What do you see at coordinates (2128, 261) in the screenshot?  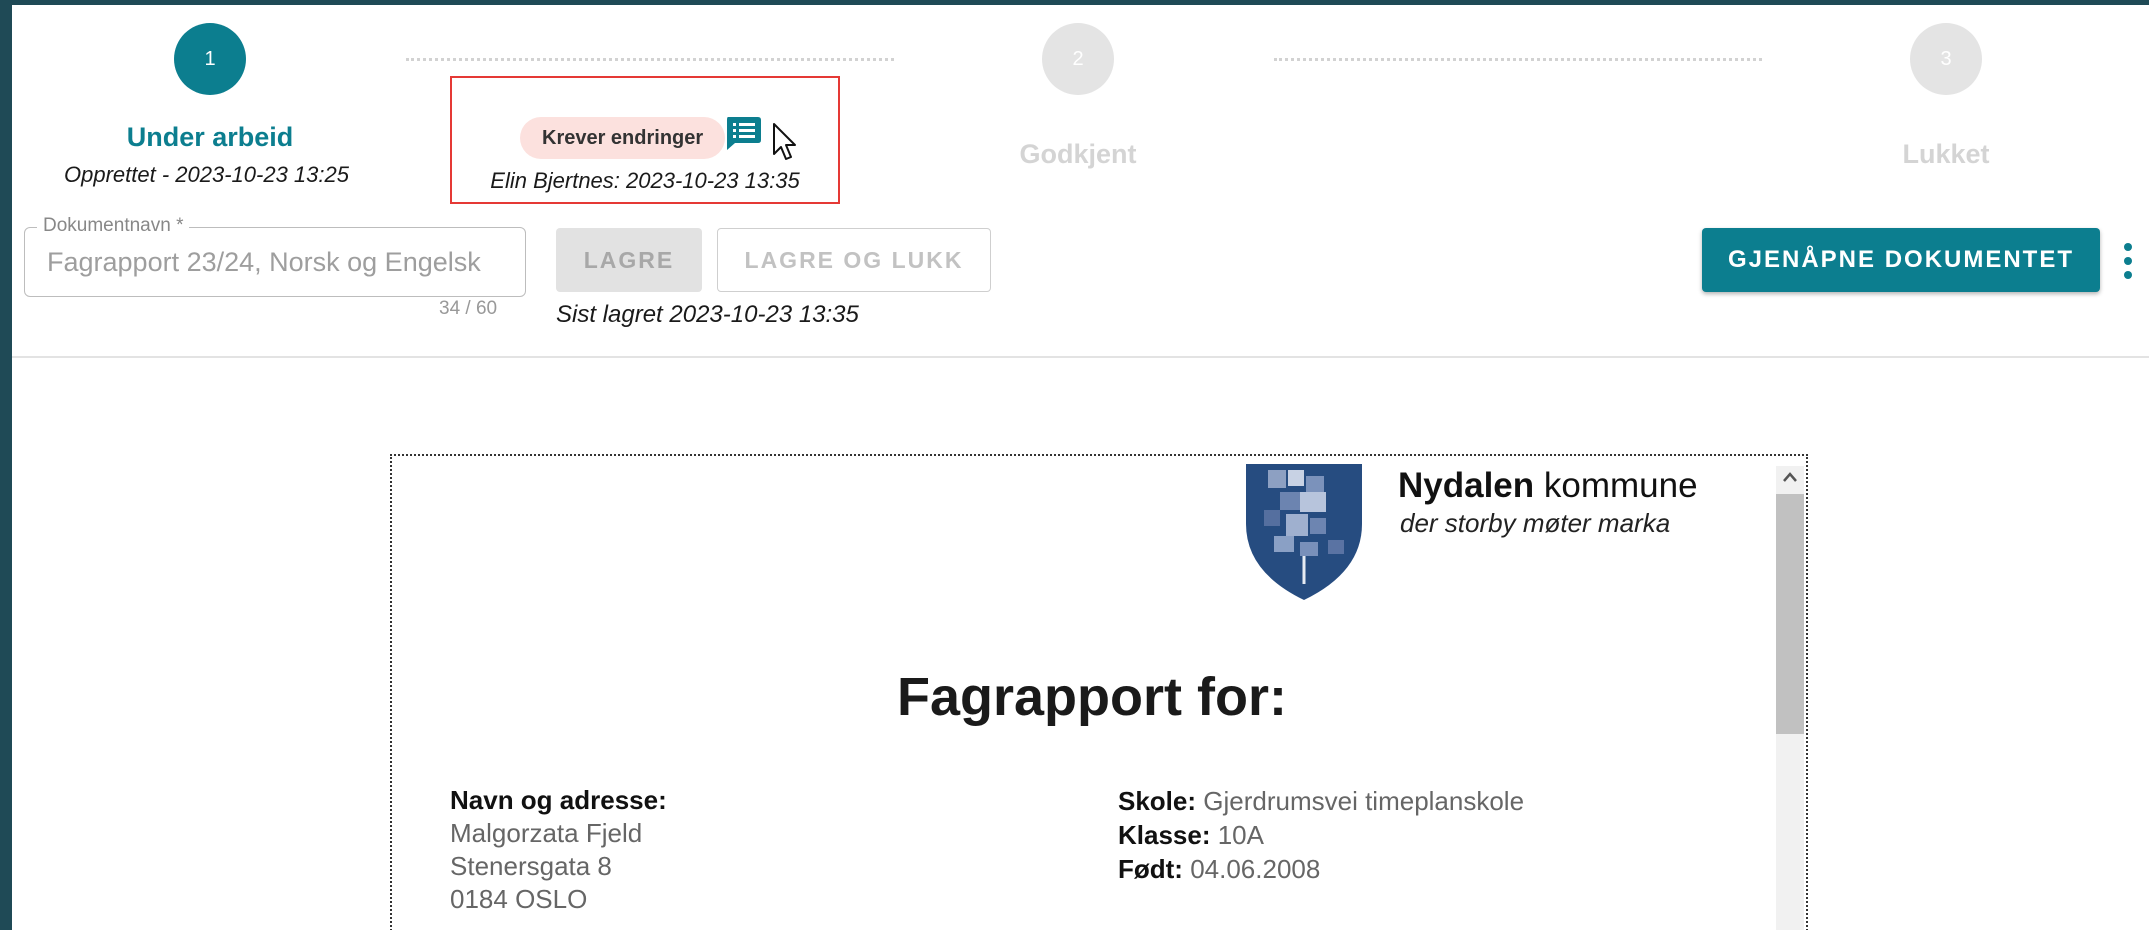 I see `kebab-menu-icon` at bounding box center [2128, 261].